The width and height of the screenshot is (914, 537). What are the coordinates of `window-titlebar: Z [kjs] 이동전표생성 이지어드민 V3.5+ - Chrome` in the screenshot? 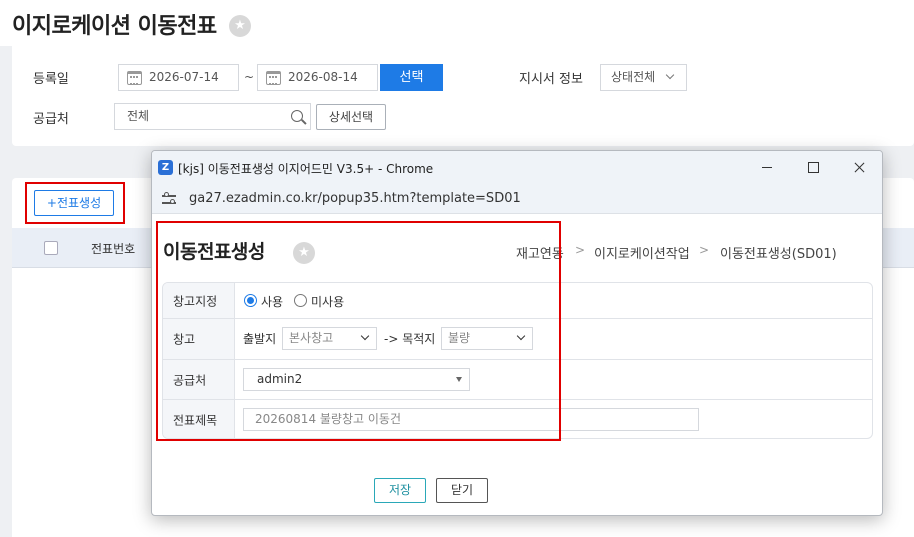 It's located at (517, 167).